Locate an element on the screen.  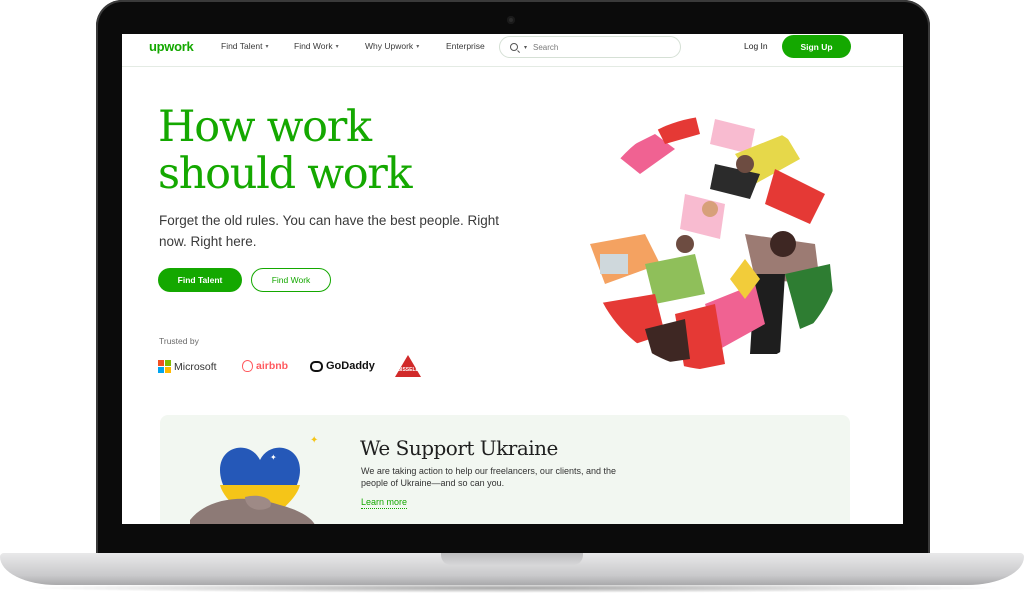
airbnb-logo: airbnb is located at coordinates (265, 366).